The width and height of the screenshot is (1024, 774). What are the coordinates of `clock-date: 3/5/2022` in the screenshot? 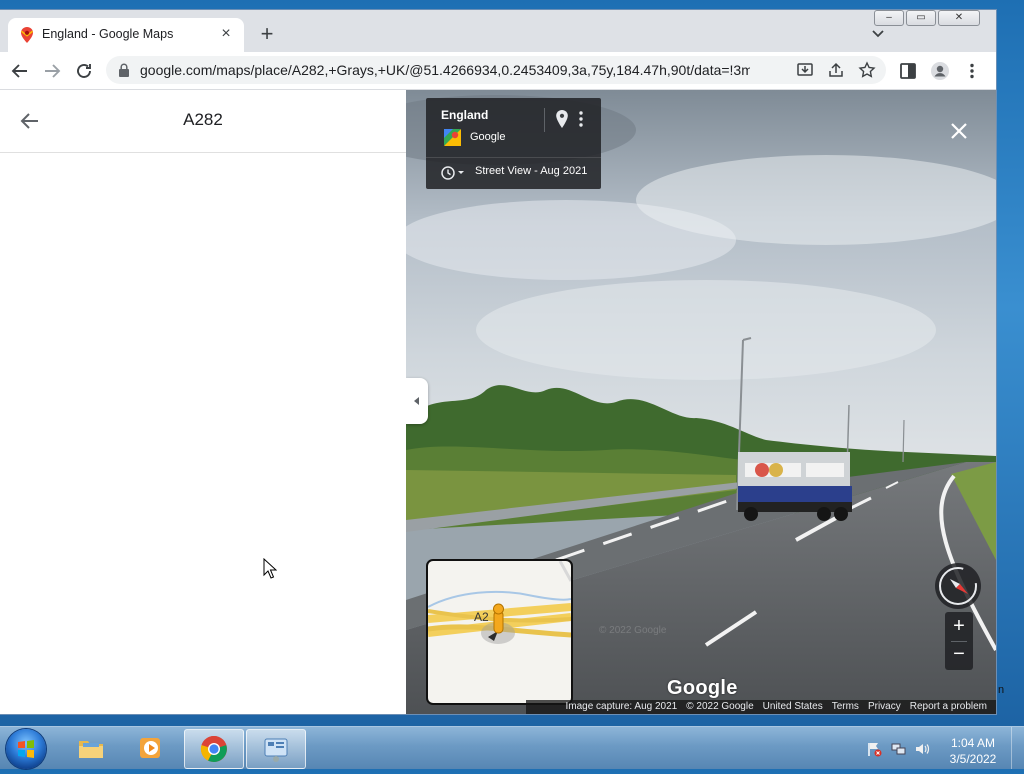 It's located at (973, 759).